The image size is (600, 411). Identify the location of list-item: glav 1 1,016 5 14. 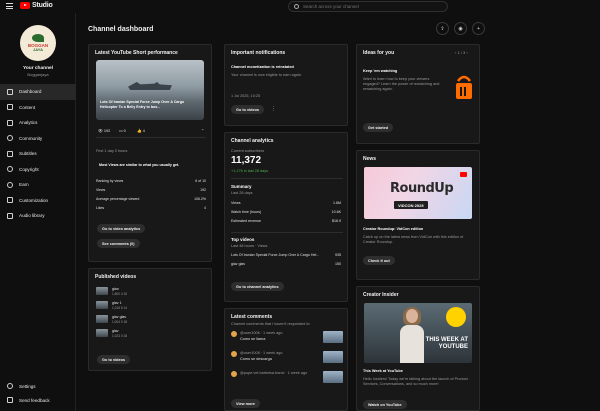
(150, 307).